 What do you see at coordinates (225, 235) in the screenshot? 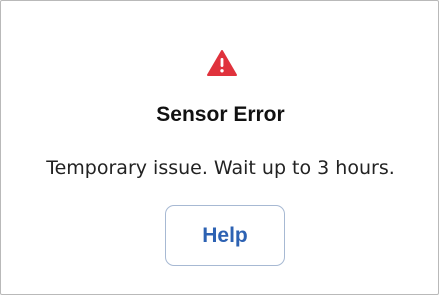
I see `help-button: Help` at bounding box center [225, 235].